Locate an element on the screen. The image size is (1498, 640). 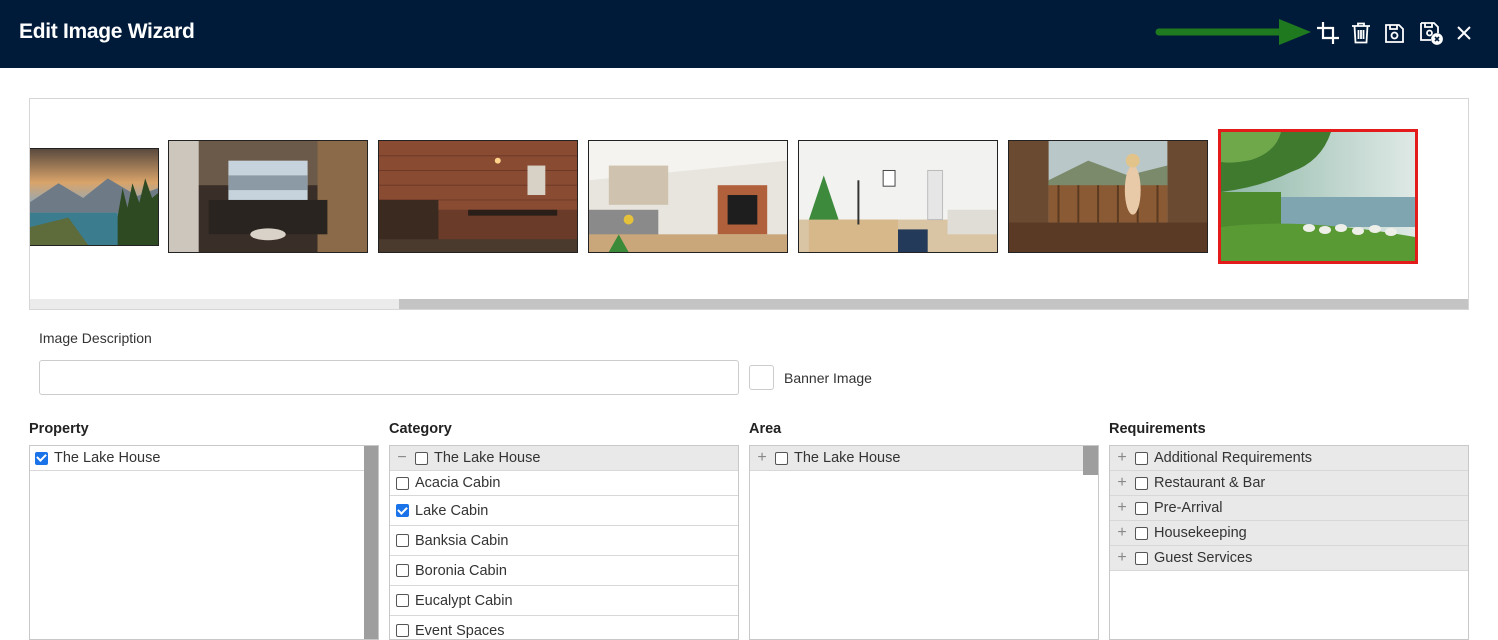
property-item-label: The Lake House is located at coordinates (107, 458).